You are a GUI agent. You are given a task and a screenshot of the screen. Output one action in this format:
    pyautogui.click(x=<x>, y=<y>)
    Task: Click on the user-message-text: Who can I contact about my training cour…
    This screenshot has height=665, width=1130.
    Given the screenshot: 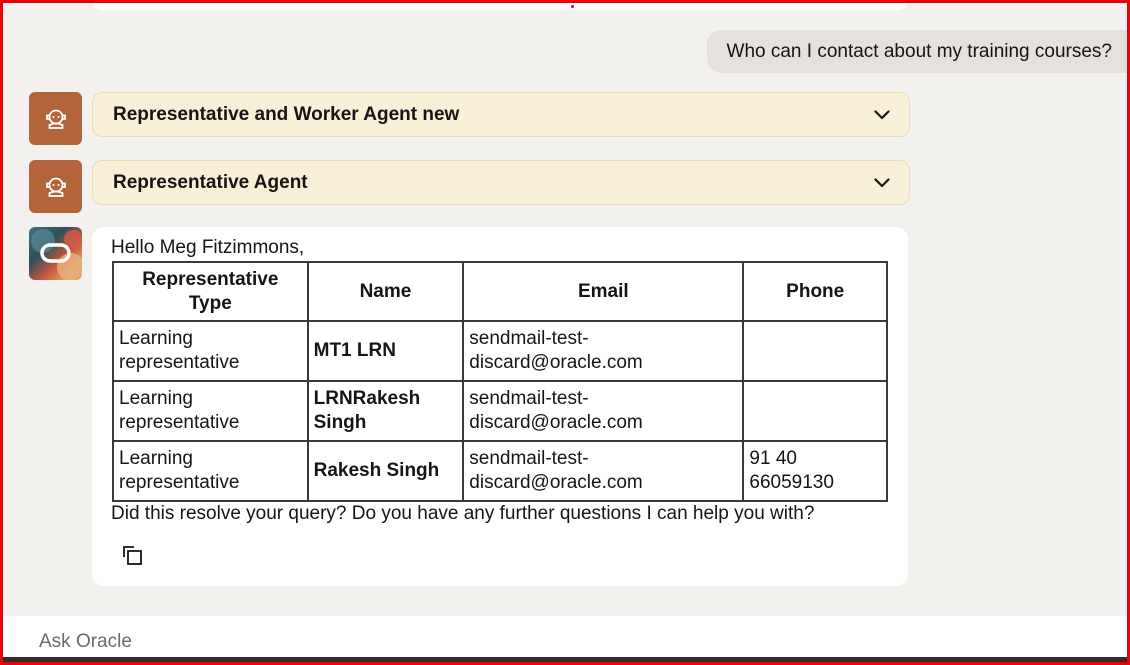 What is the action you would take?
    pyautogui.click(x=919, y=51)
    